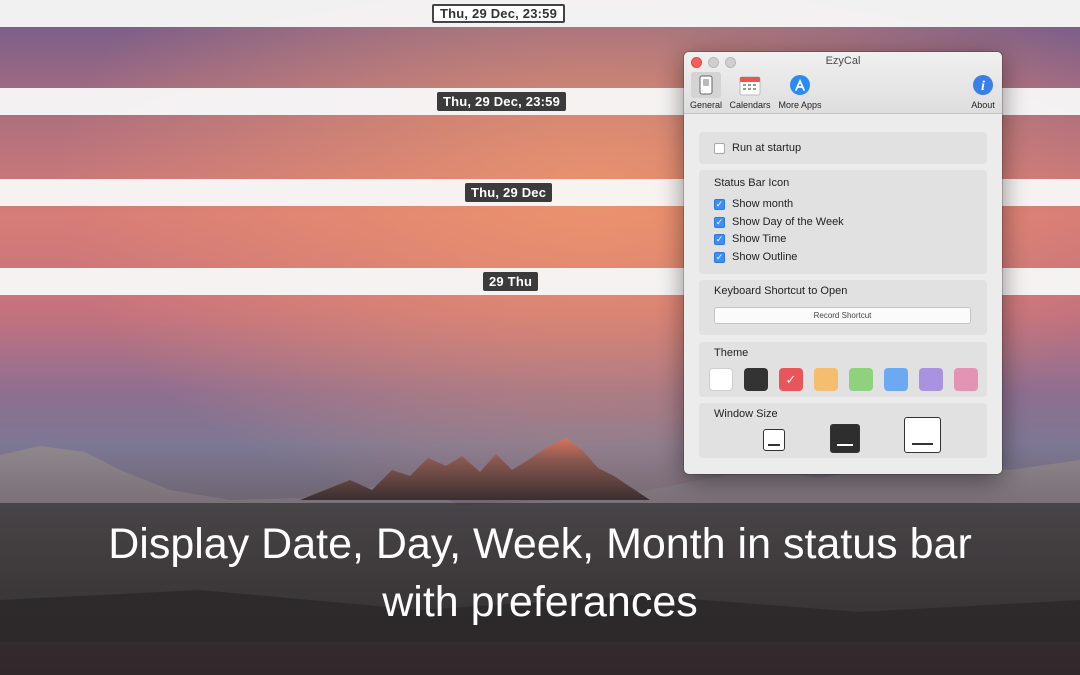 Image resolution: width=1080 pixels, height=675 pixels. I want to click on show-day-of-week-checkbox: ✓ Show Day of the Week, so click(779, 222).